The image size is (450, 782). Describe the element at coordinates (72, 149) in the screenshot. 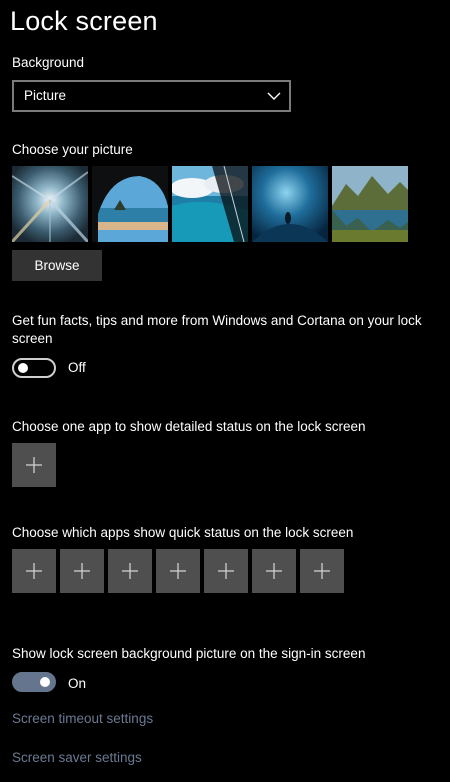

I see `choose-picture-label: Choose your picture` at that location.